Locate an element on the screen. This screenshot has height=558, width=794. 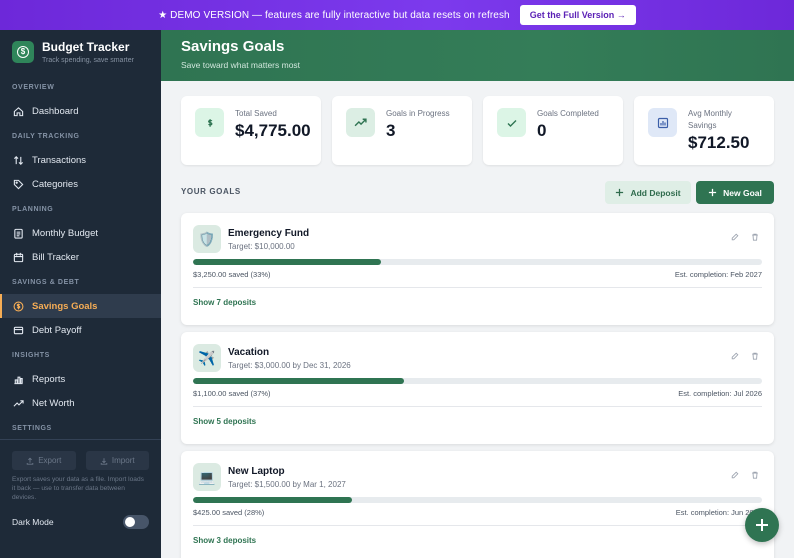
show-deposits-link: Show 5 deposits is located at coordinates (224, 421).